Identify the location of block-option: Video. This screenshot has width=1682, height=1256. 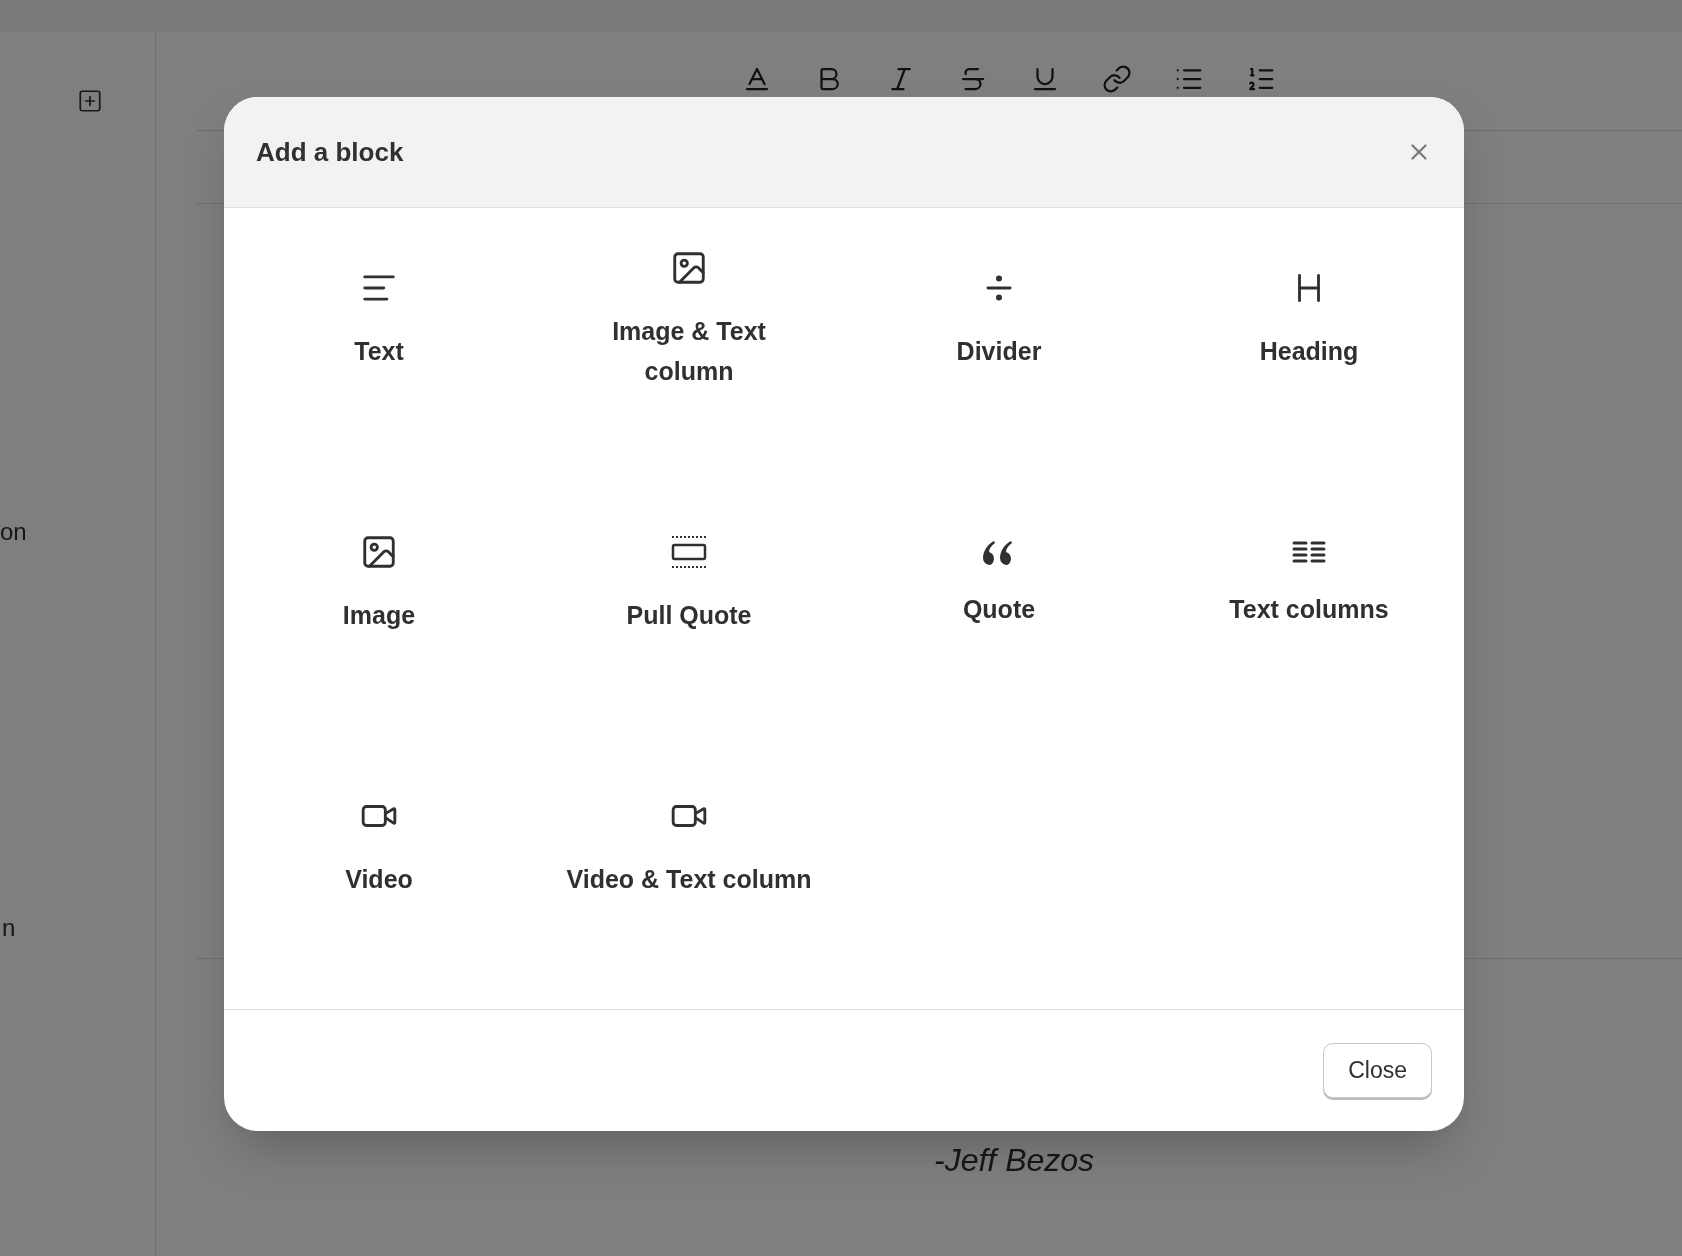
(379, 848).